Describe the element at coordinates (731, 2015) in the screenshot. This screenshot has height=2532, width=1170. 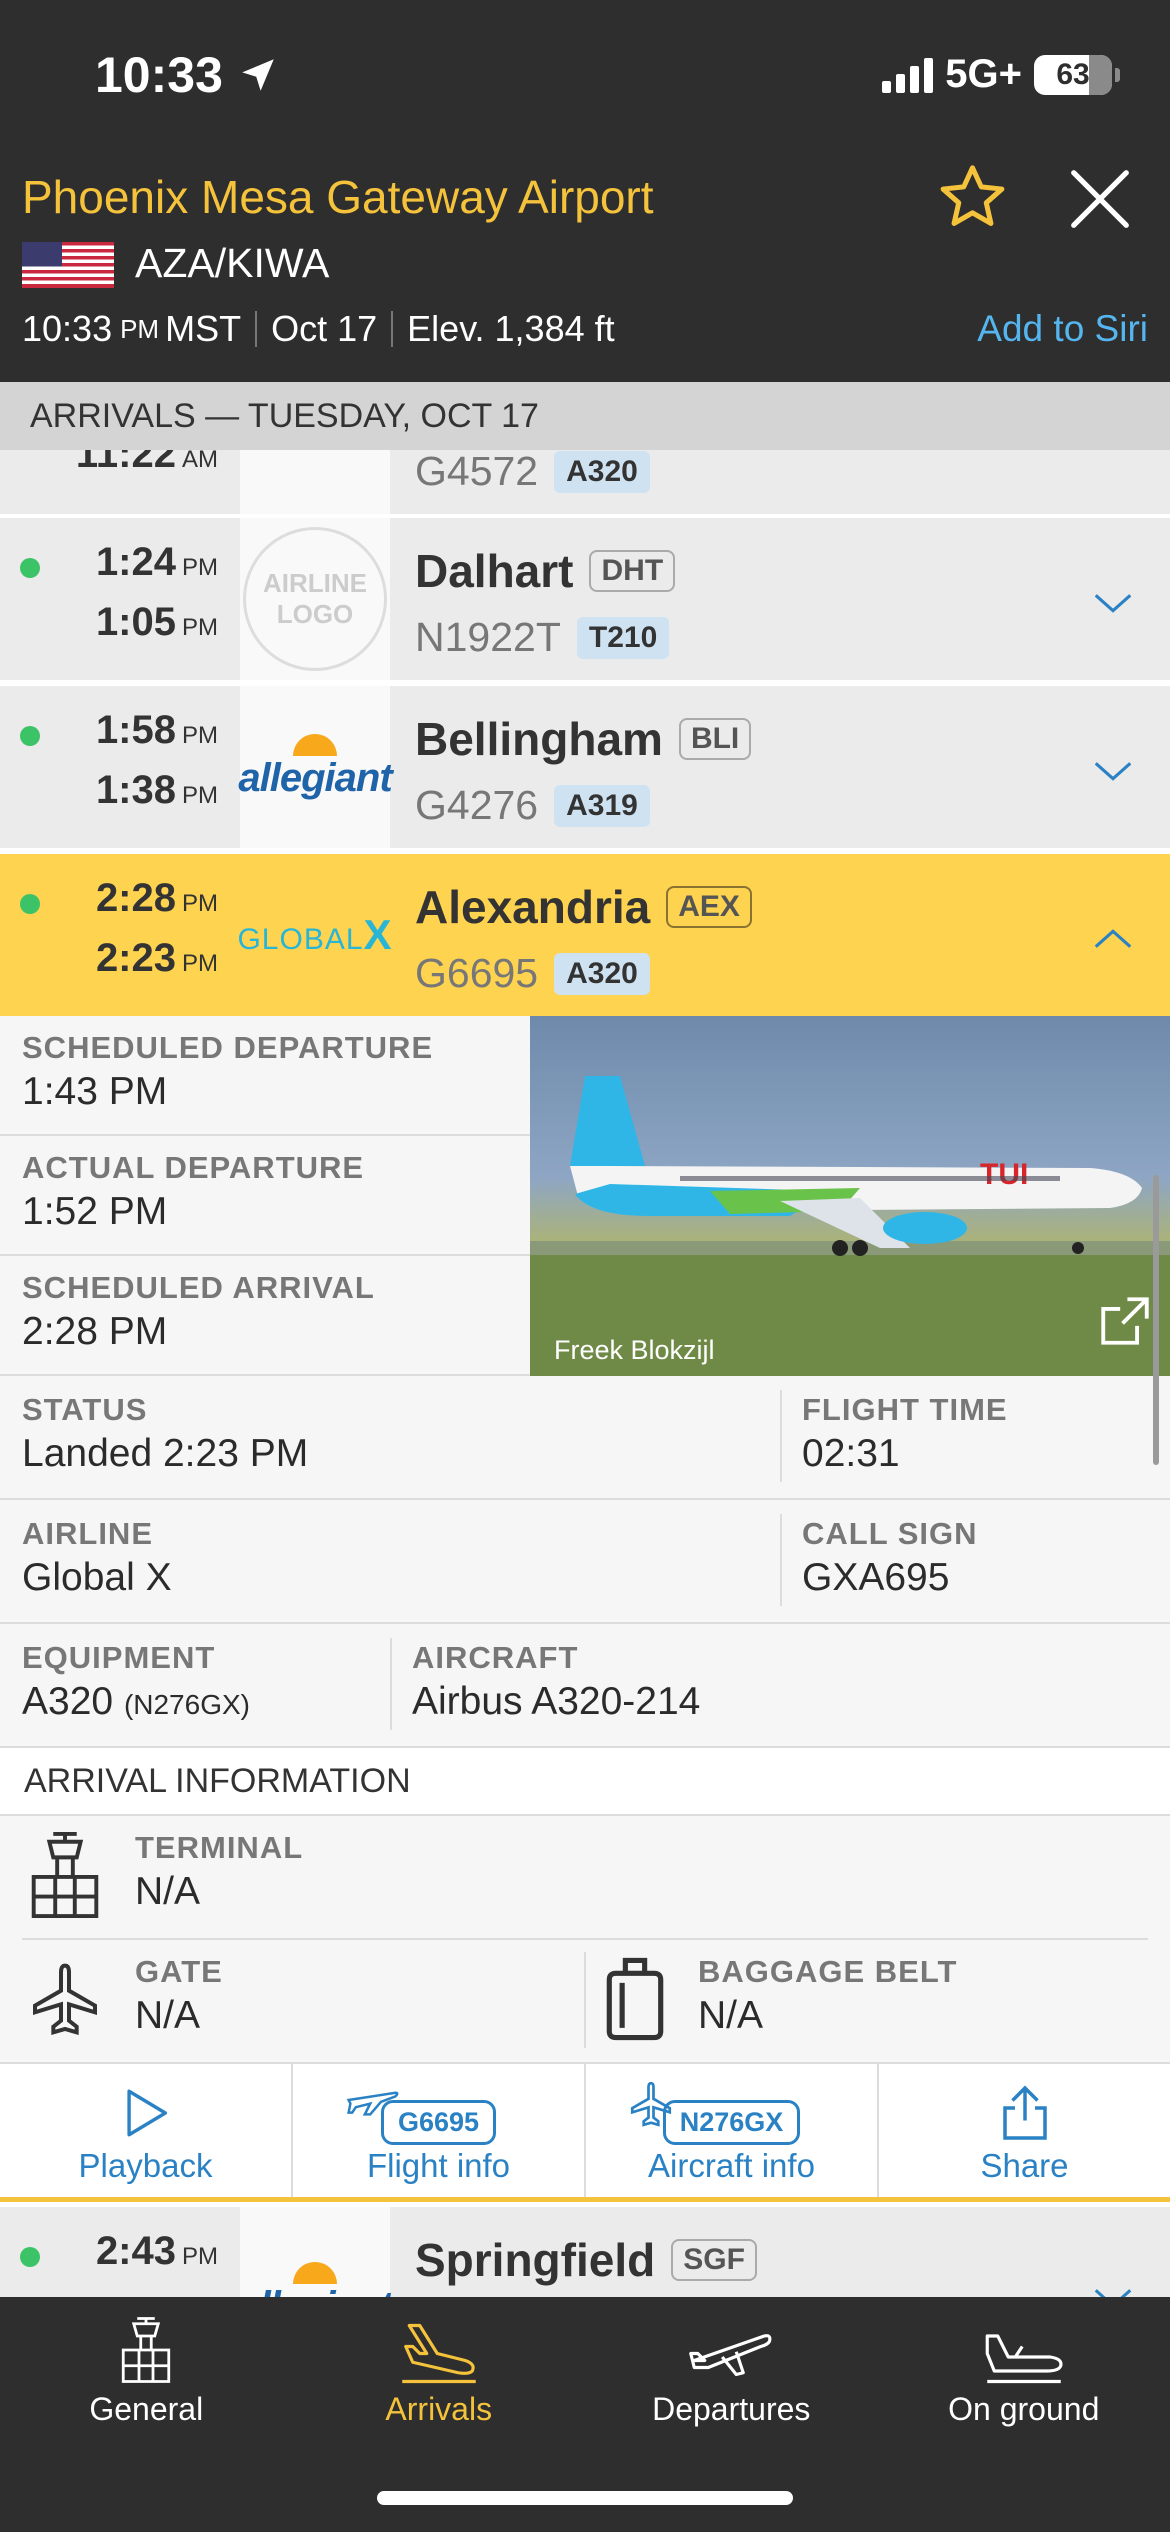
I see `baggage-value: N/A` at that location.